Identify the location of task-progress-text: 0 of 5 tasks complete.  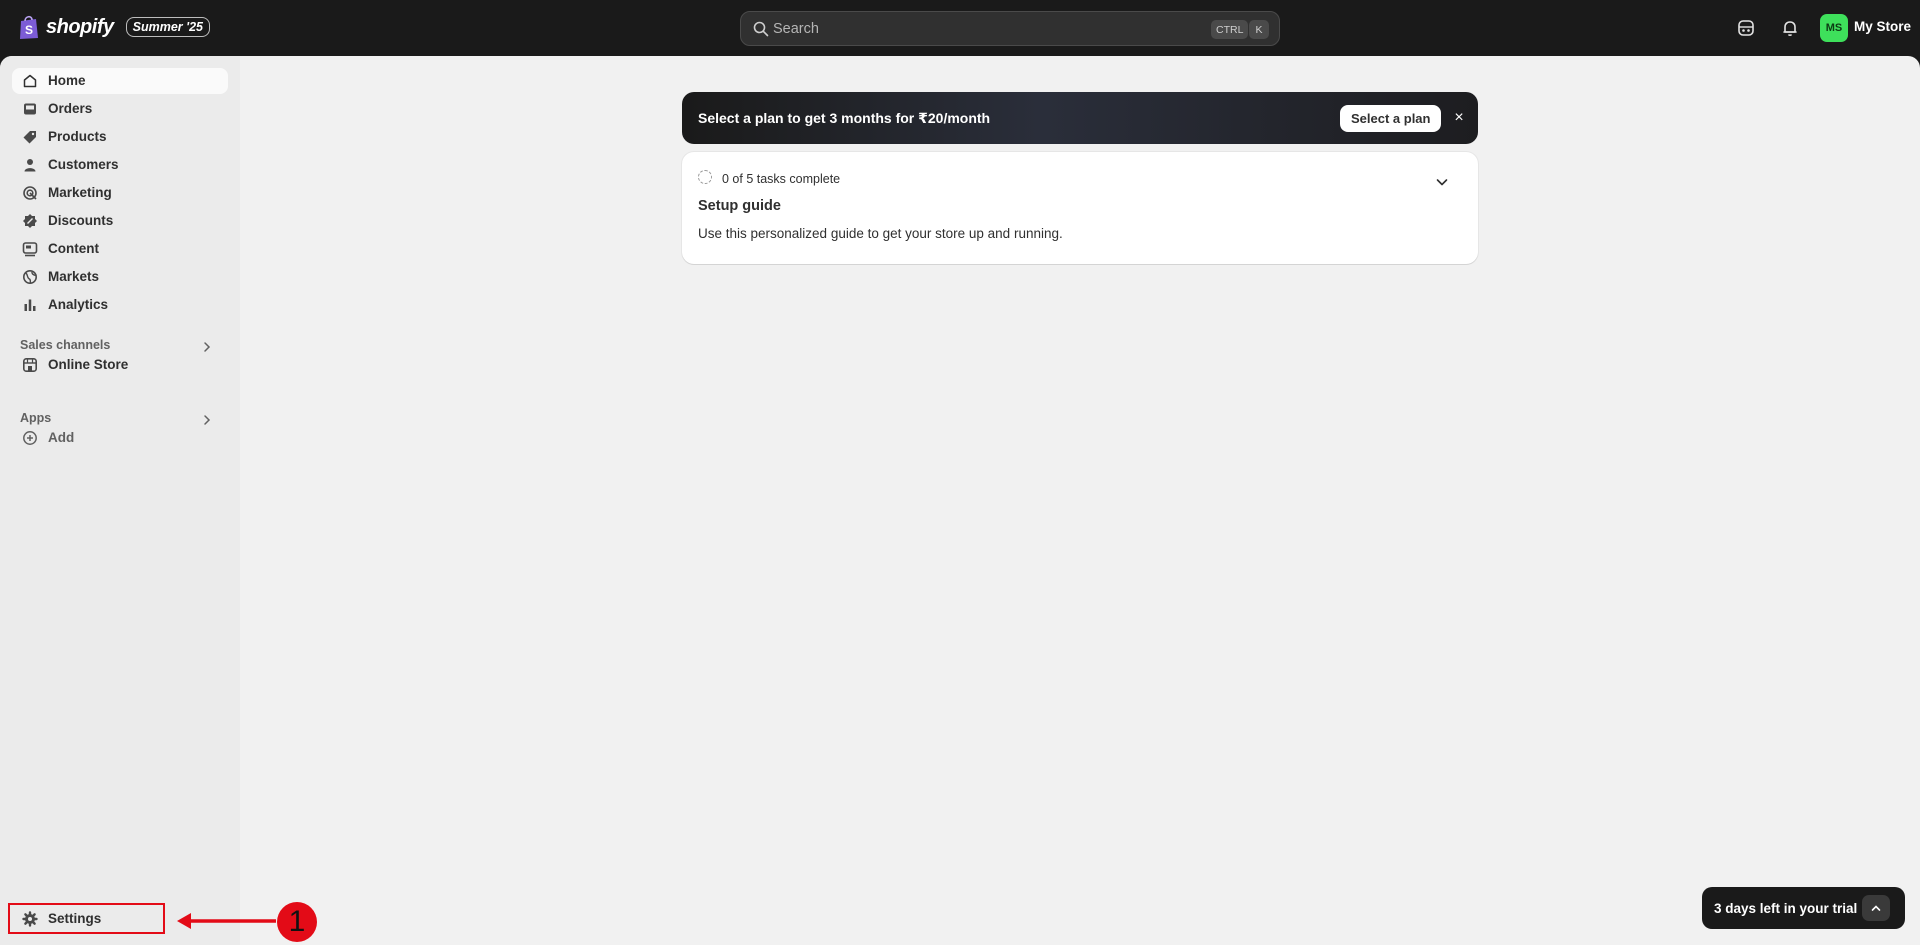
(781, 179).